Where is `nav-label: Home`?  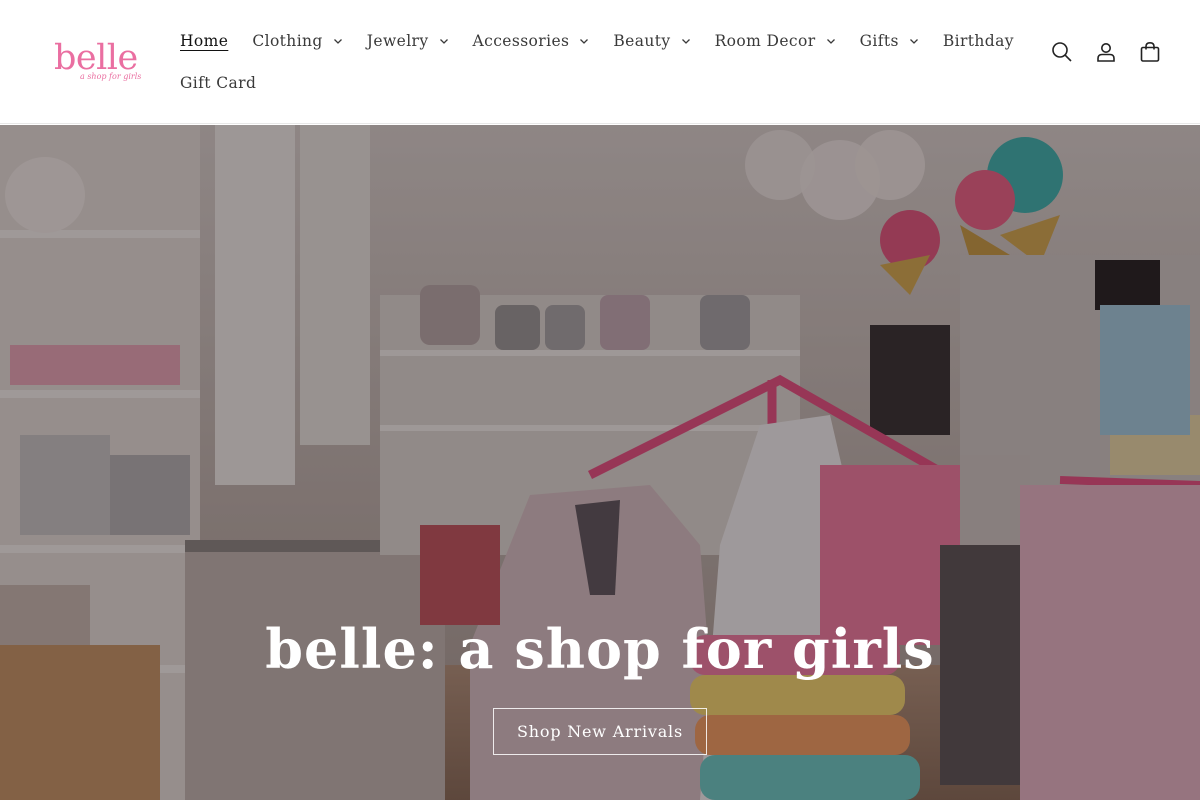 nav-label: Home is located at coordinates (204, 41).